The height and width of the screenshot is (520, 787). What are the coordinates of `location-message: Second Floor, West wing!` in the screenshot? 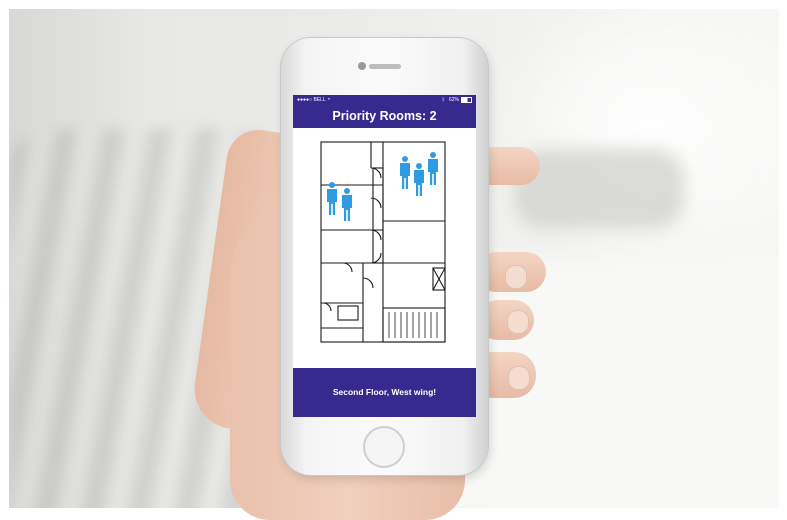 It's located at (384, 392).